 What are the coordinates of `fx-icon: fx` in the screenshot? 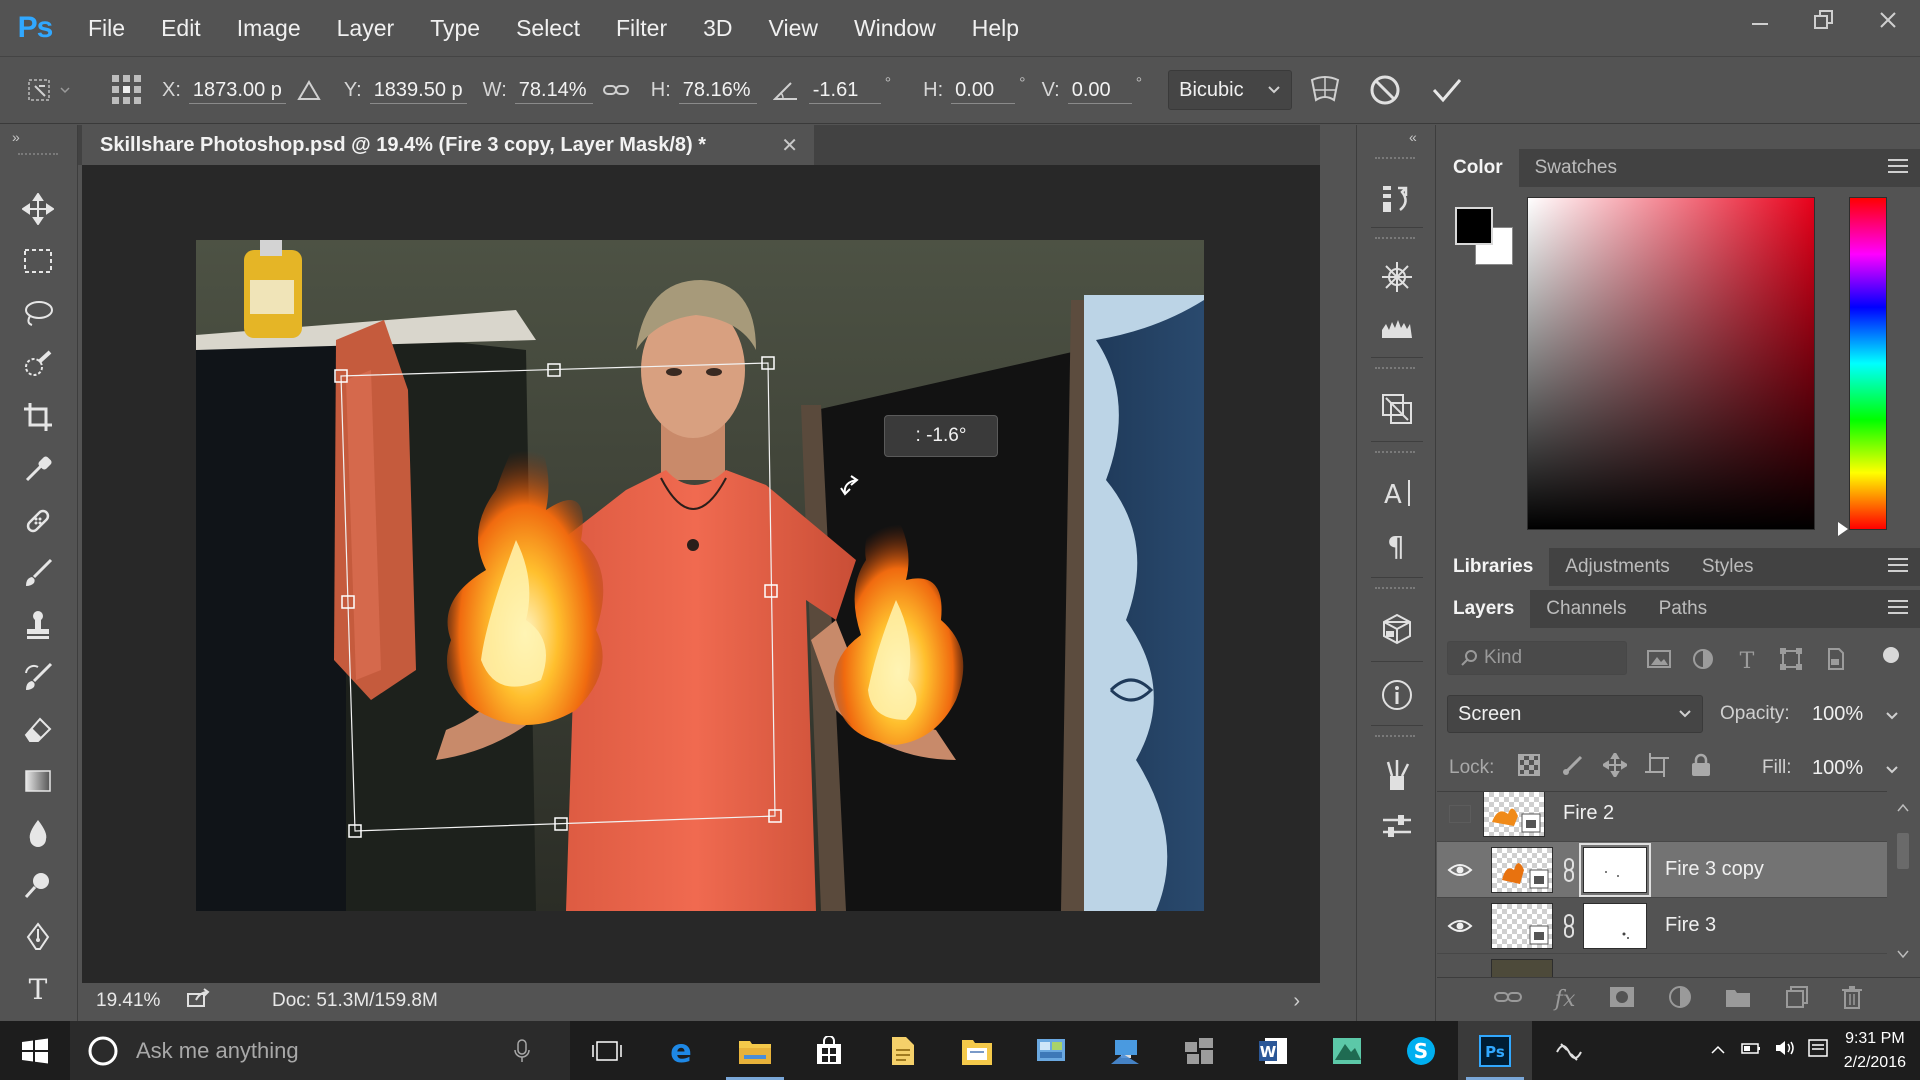 It's located at (1565, 999).